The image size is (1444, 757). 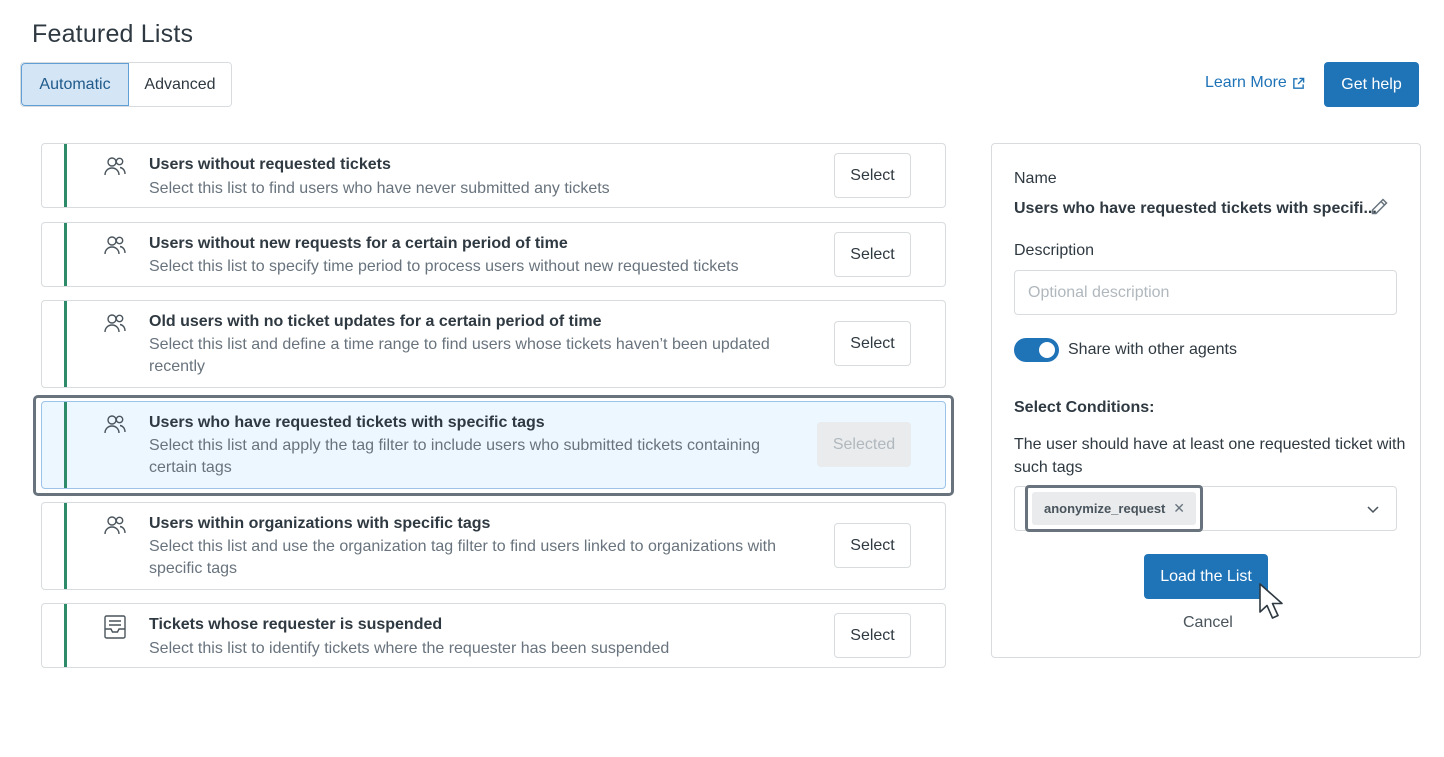 I want to click on toggle-knob, so click(x=1047, y=350).